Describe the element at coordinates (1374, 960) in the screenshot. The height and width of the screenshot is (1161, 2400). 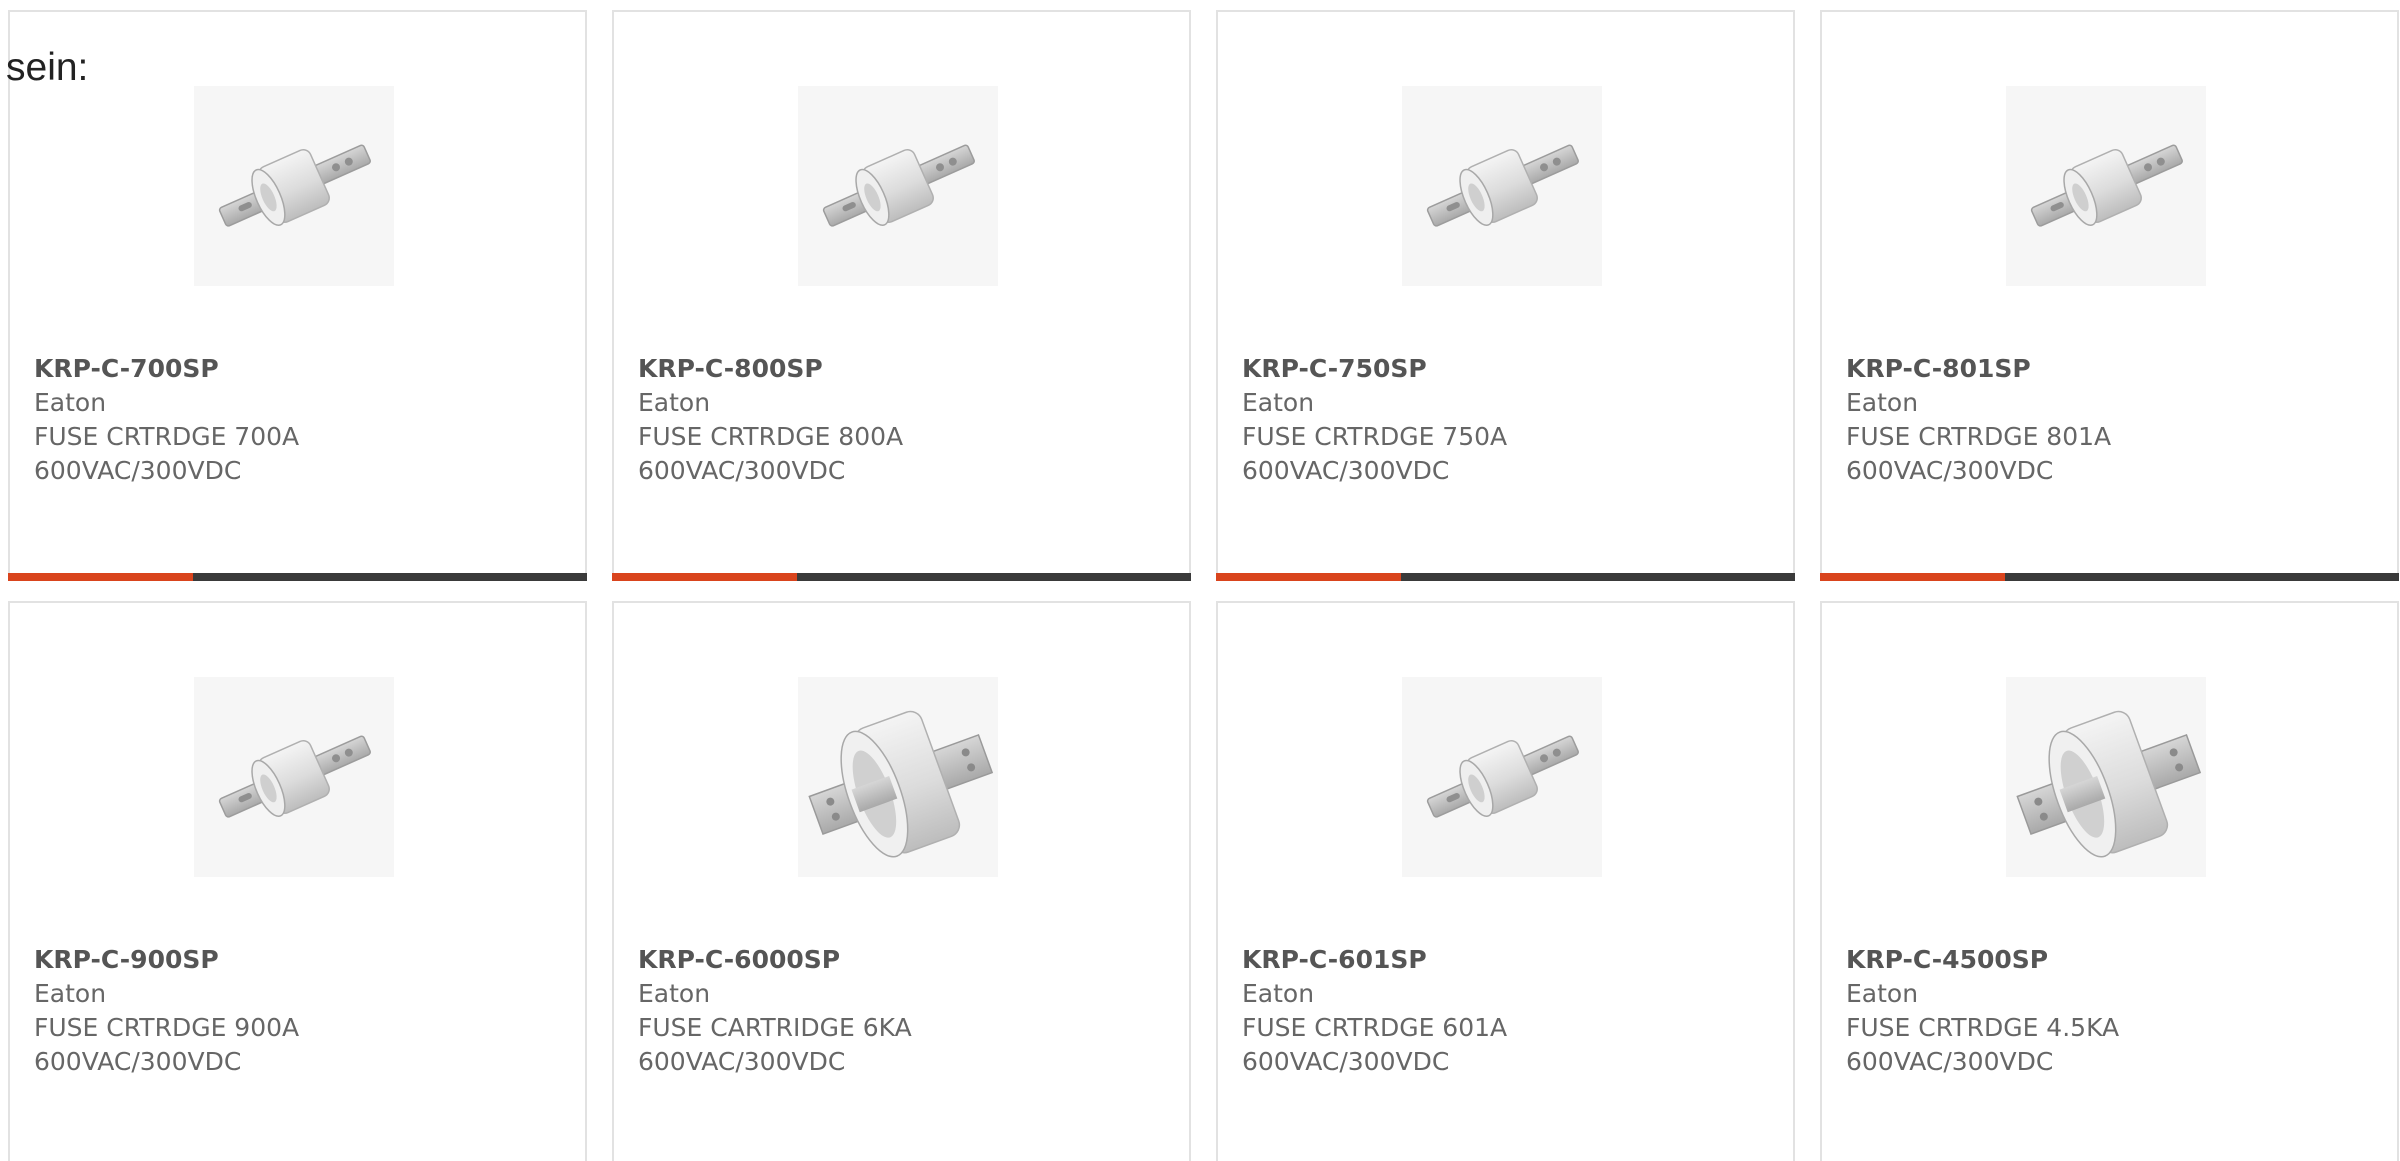
I see `part-number: KRP-C-601SP` at that location.